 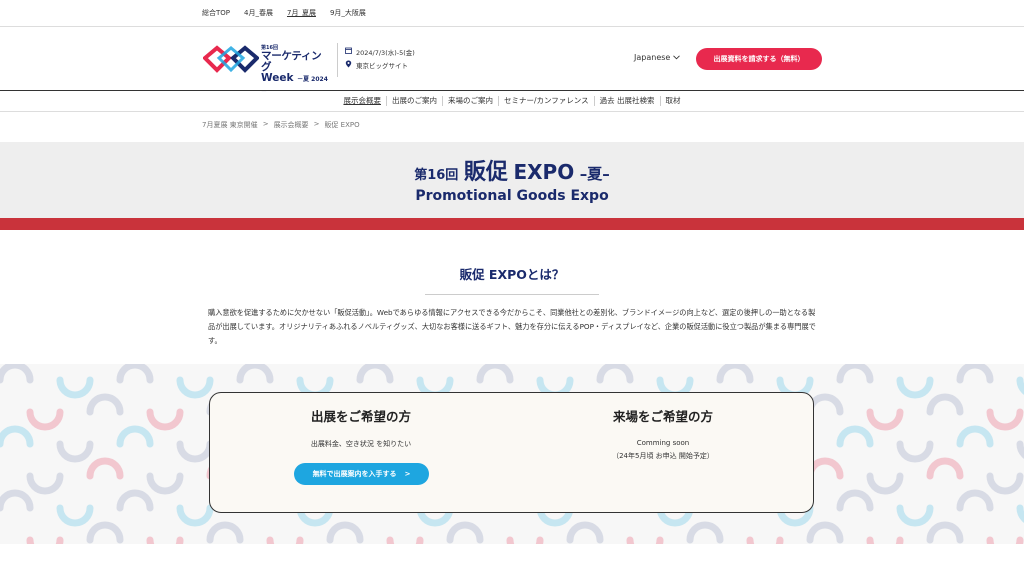 What do you see at coordinates (512, 294) in the screenshot?
I see `about-divider` at bounding box center [512, 294].